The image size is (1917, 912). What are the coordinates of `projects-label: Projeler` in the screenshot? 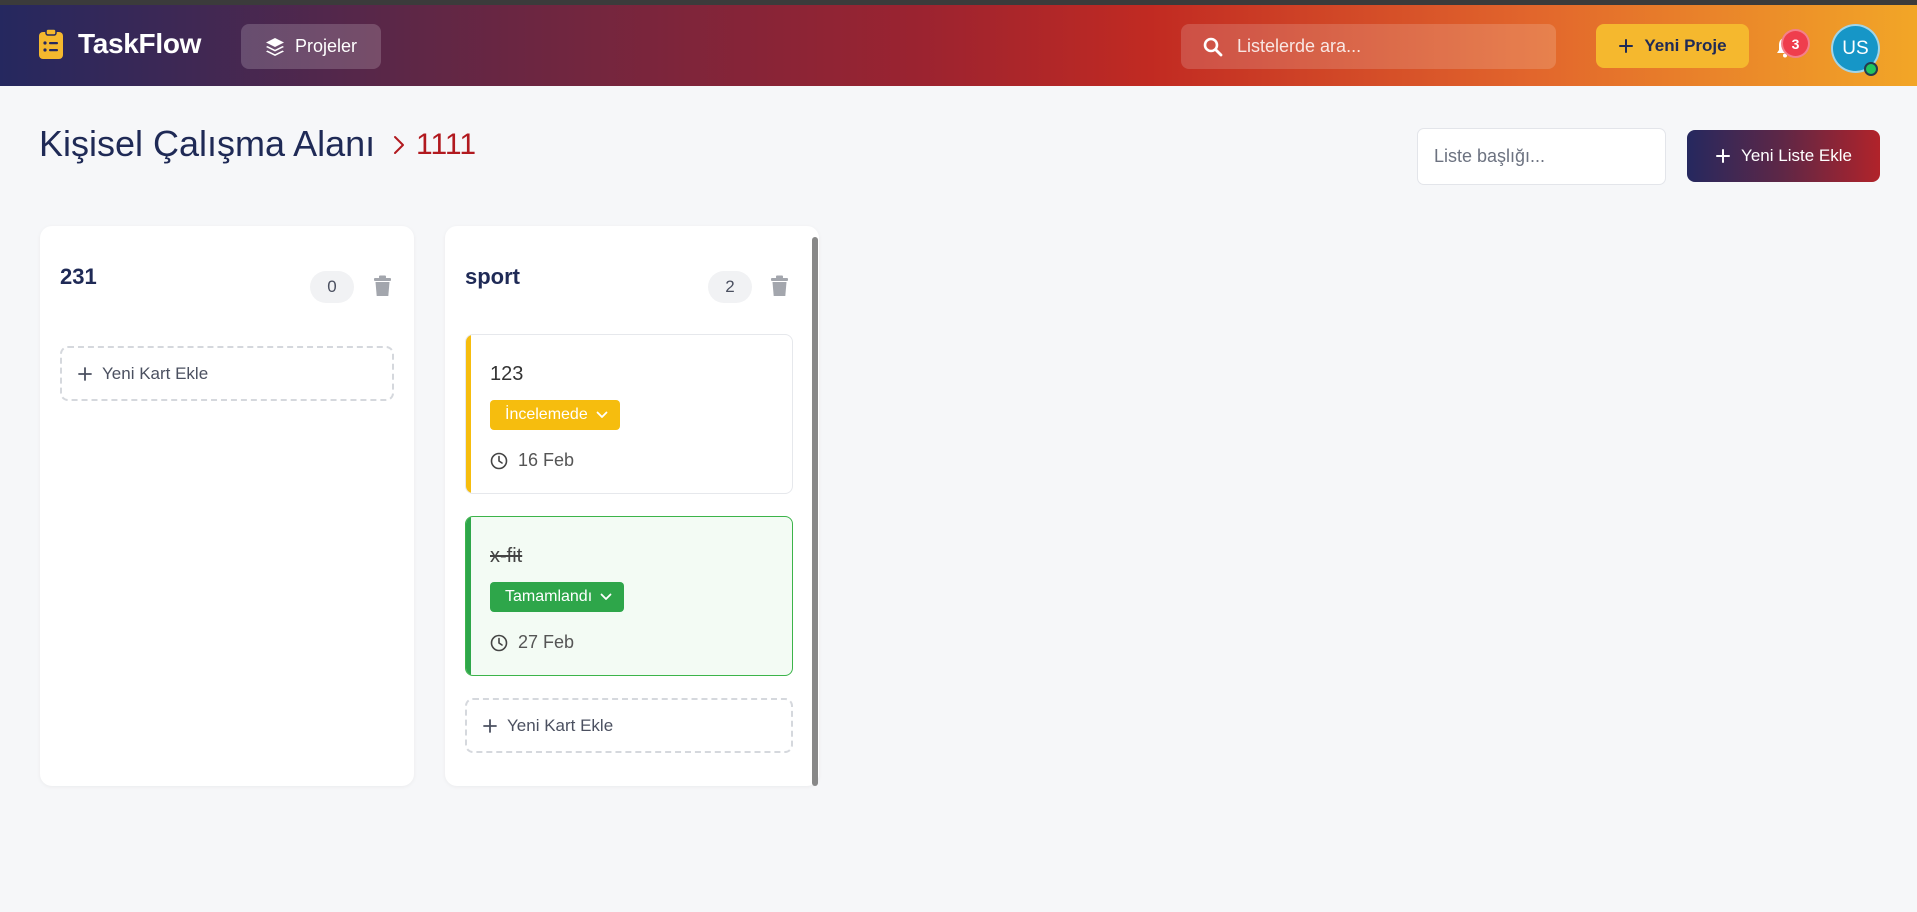 It's located at (326, 46).